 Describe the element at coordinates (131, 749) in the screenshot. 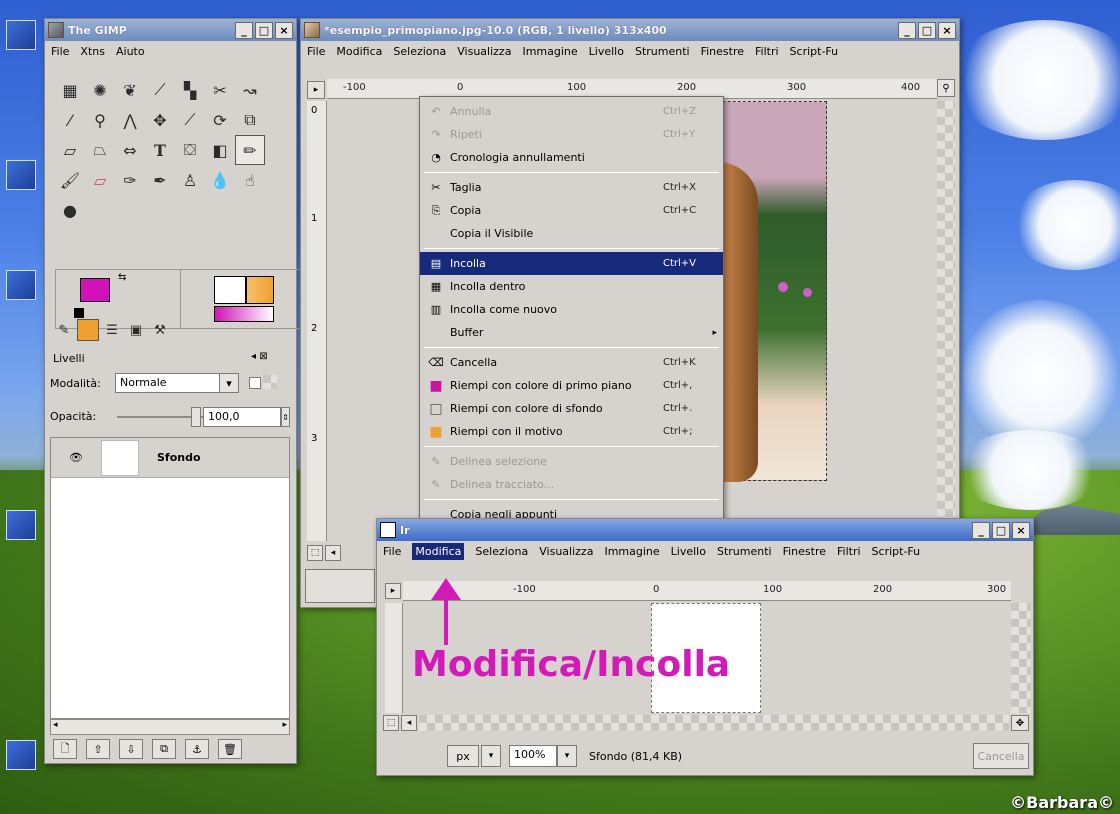

I see `lower-layer-icon: ⇩` at that location.